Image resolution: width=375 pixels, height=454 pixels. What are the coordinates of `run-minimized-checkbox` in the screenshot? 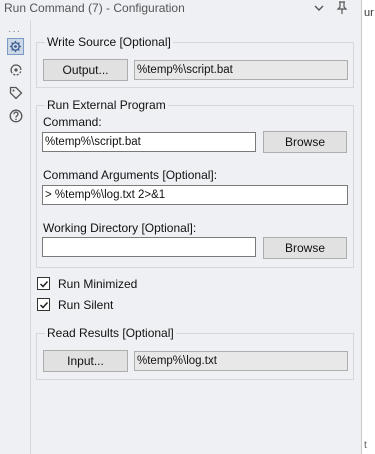 It's located at (43, 283).